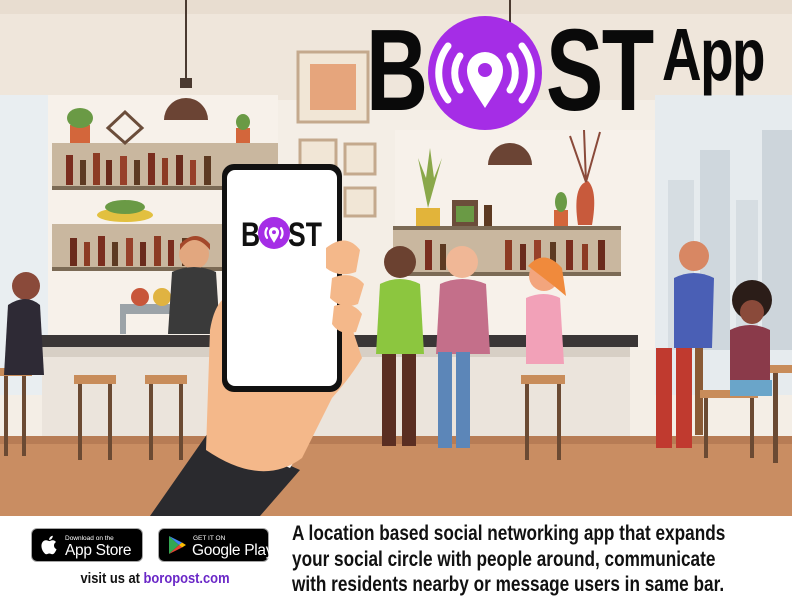 The image size is (792, 612). I want to click on logo-letters-st: ST, so click(600, 70).